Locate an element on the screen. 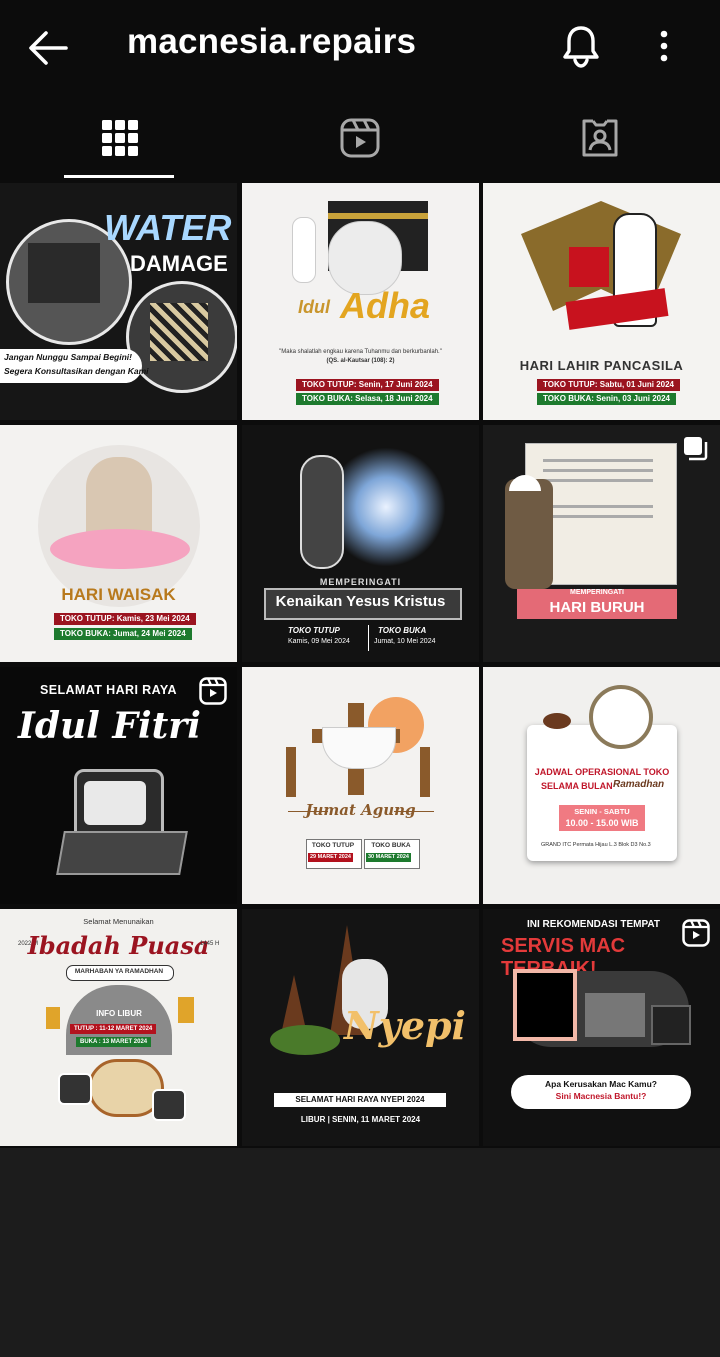  schedule-hours: 10.00 - 15.00 WIB is located at coordinates (602, 823).